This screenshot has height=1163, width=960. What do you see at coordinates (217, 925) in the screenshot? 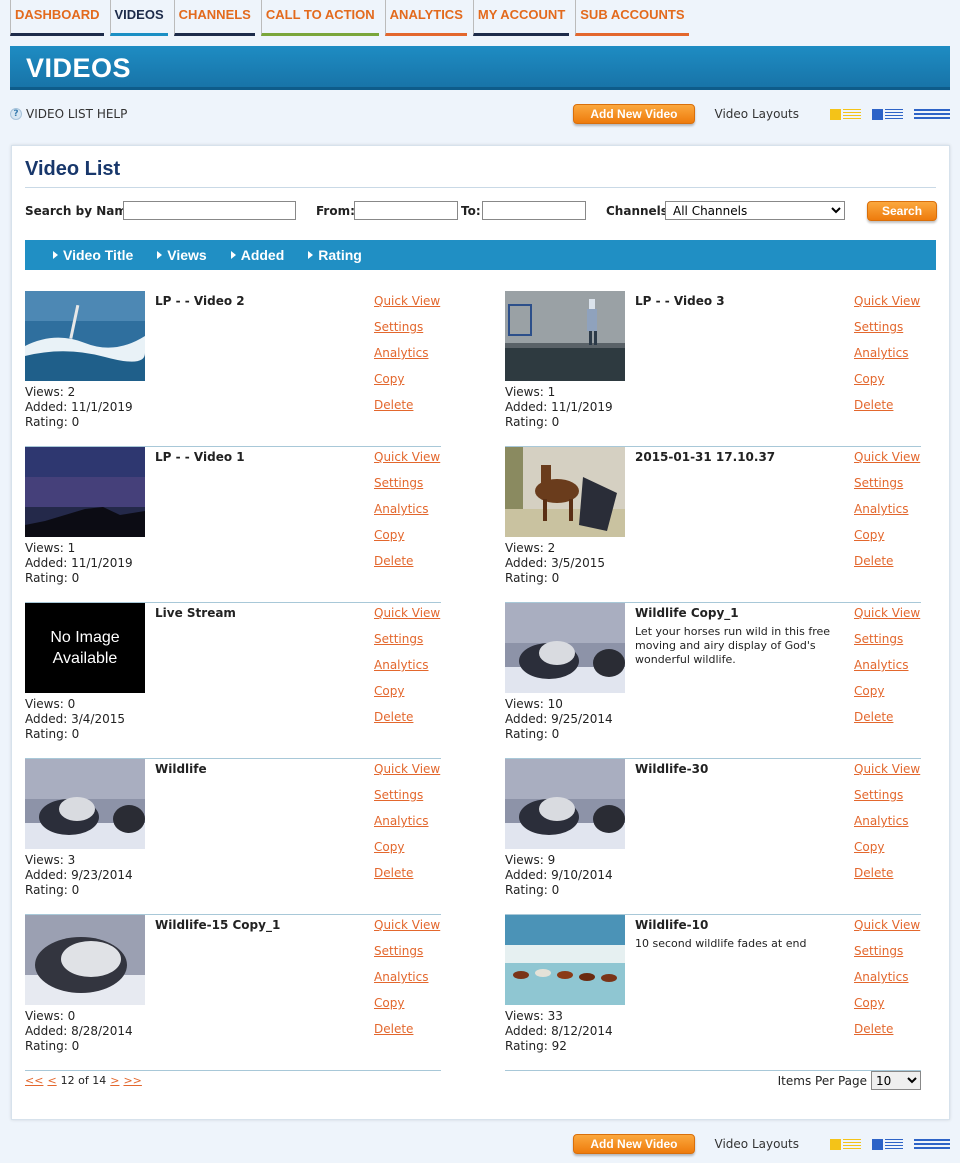
I see `video-title: Wildlife-15 Copy_1` at bounding box center [217, 925].